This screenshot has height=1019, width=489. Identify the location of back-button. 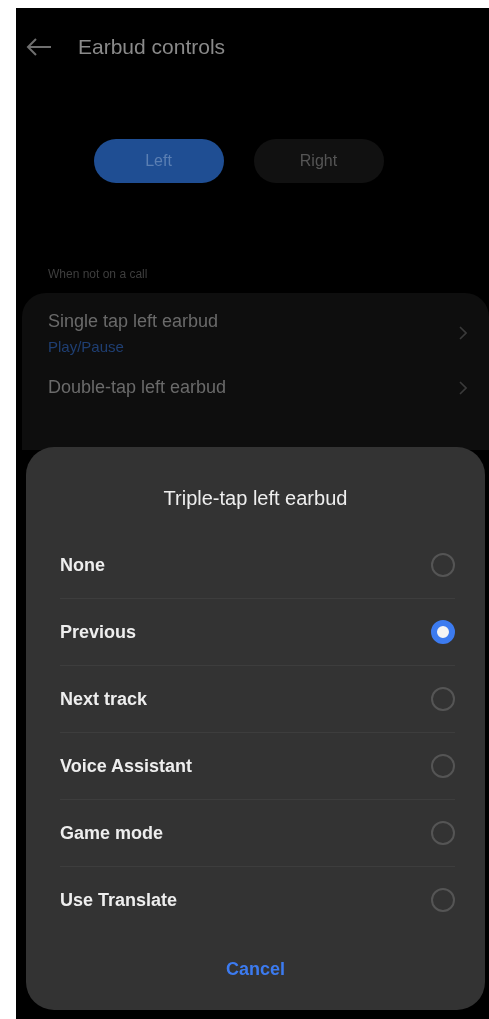
(39, 47).